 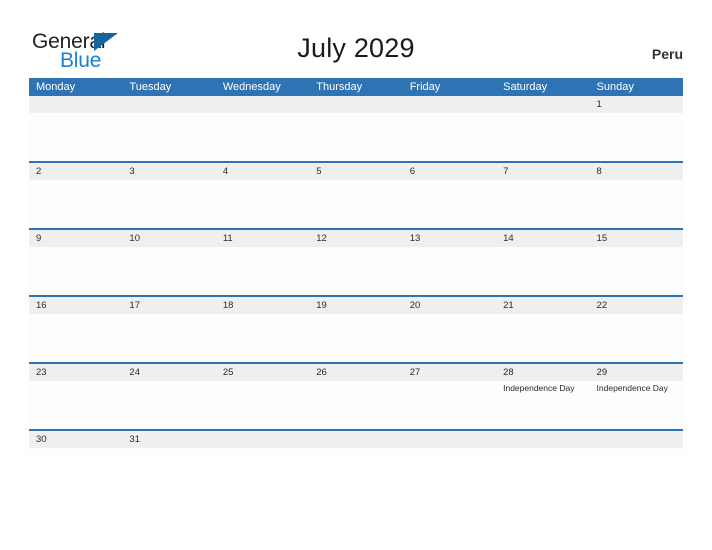 I want to click on calendar-day-number: 6, so click(x=412, y=171).